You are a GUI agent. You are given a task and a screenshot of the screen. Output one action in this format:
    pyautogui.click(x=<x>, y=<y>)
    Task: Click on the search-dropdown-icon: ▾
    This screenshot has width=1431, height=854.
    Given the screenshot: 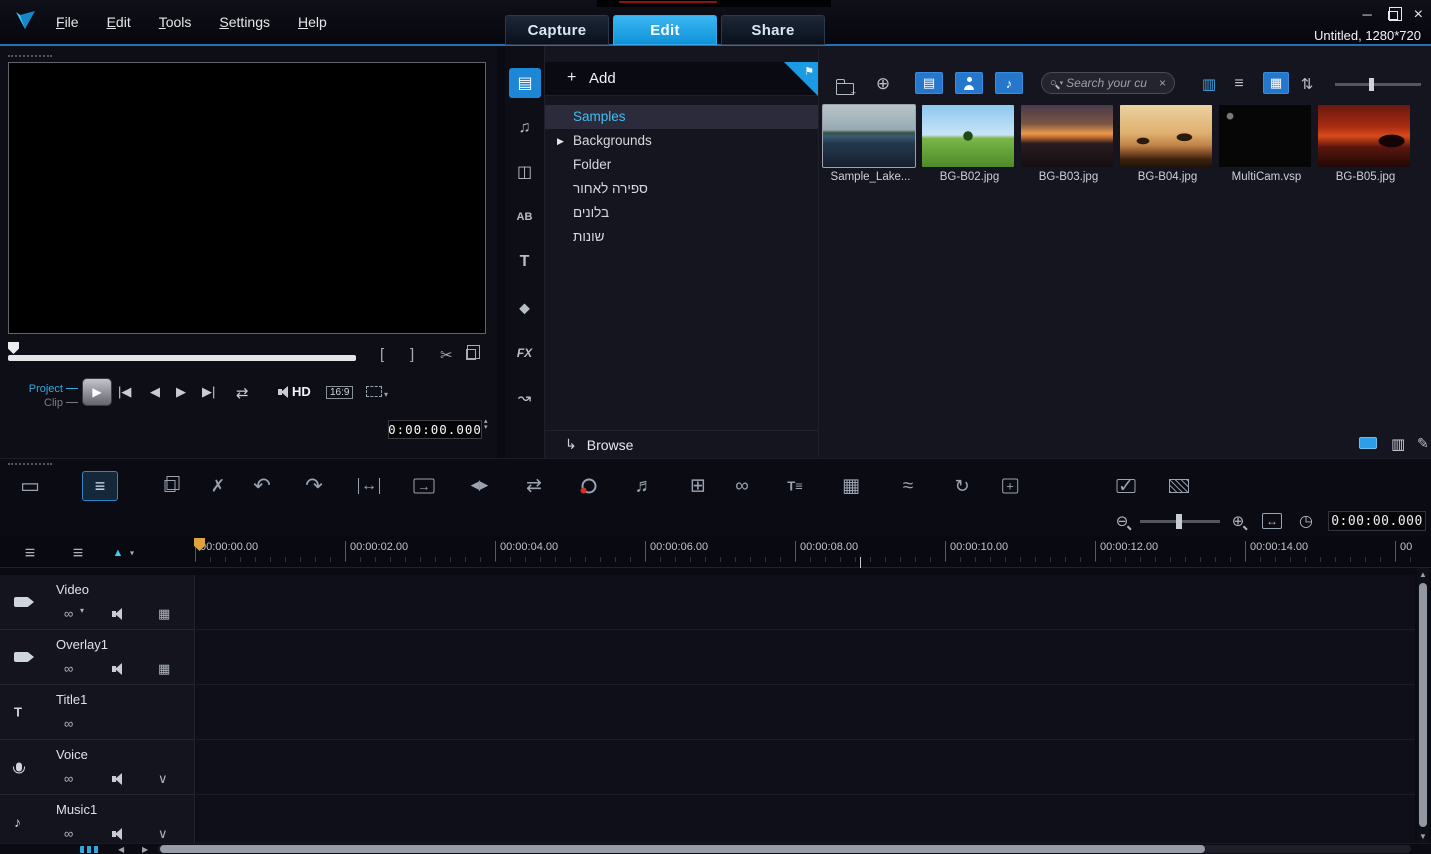 What is the action you would take?
    pyautogui.click(x=1062, y=83)
    